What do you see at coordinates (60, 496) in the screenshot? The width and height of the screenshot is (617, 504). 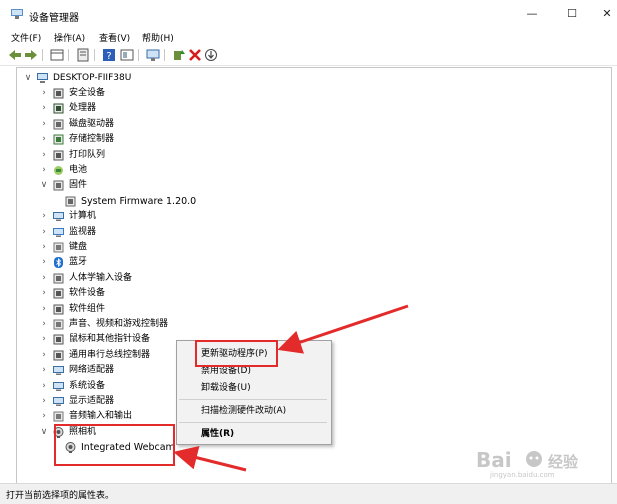 I see `status-text: 打开当前选择项的属性表。` at bounding box center [60, 496].